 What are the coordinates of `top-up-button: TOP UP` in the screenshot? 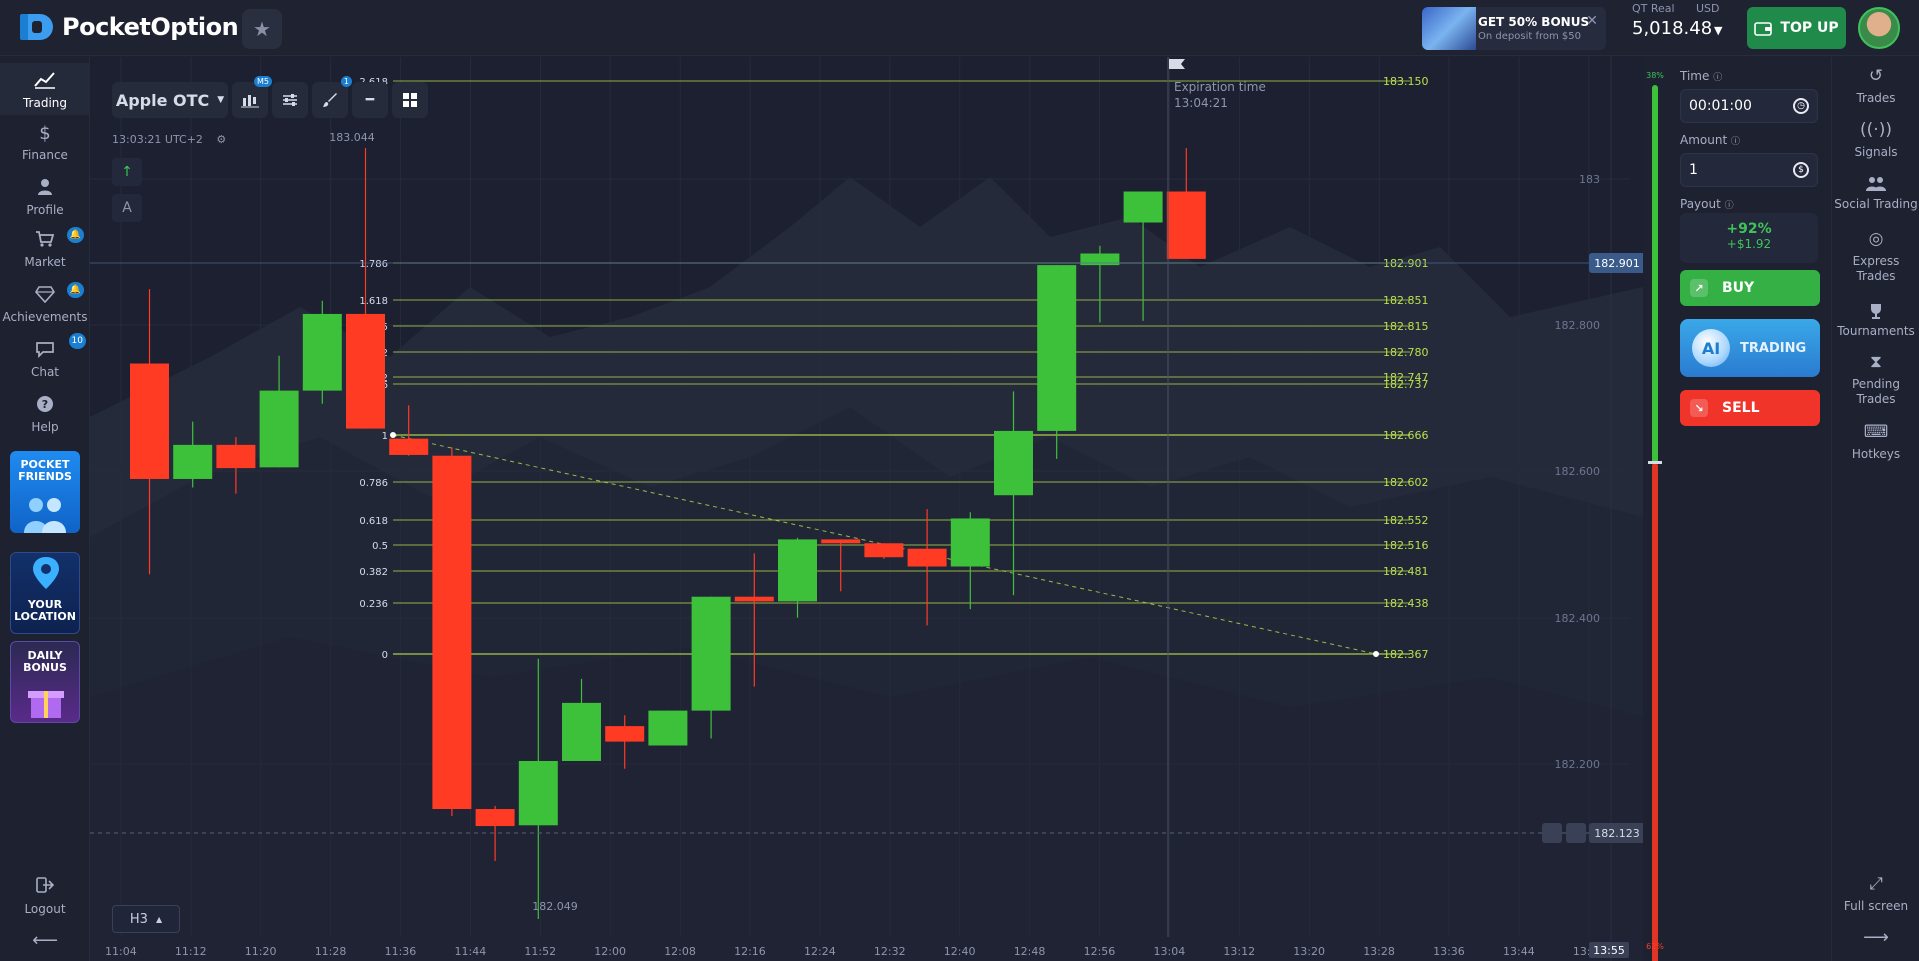 It's located at (1796, 28).